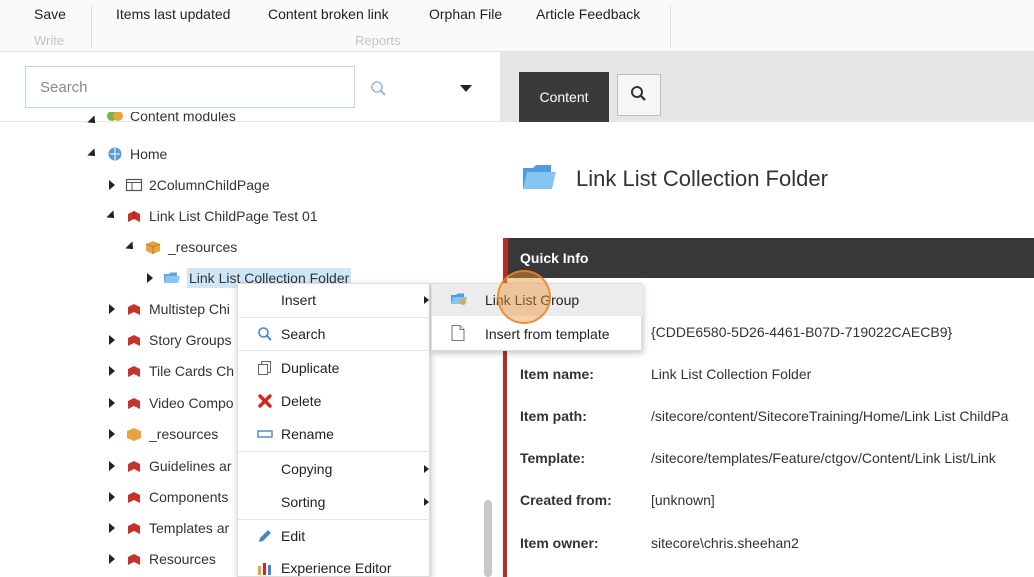 The width and height of the screenshot is (1034, 577). I want to click on field-value: Link List Collection Folder, so click(731, 374).